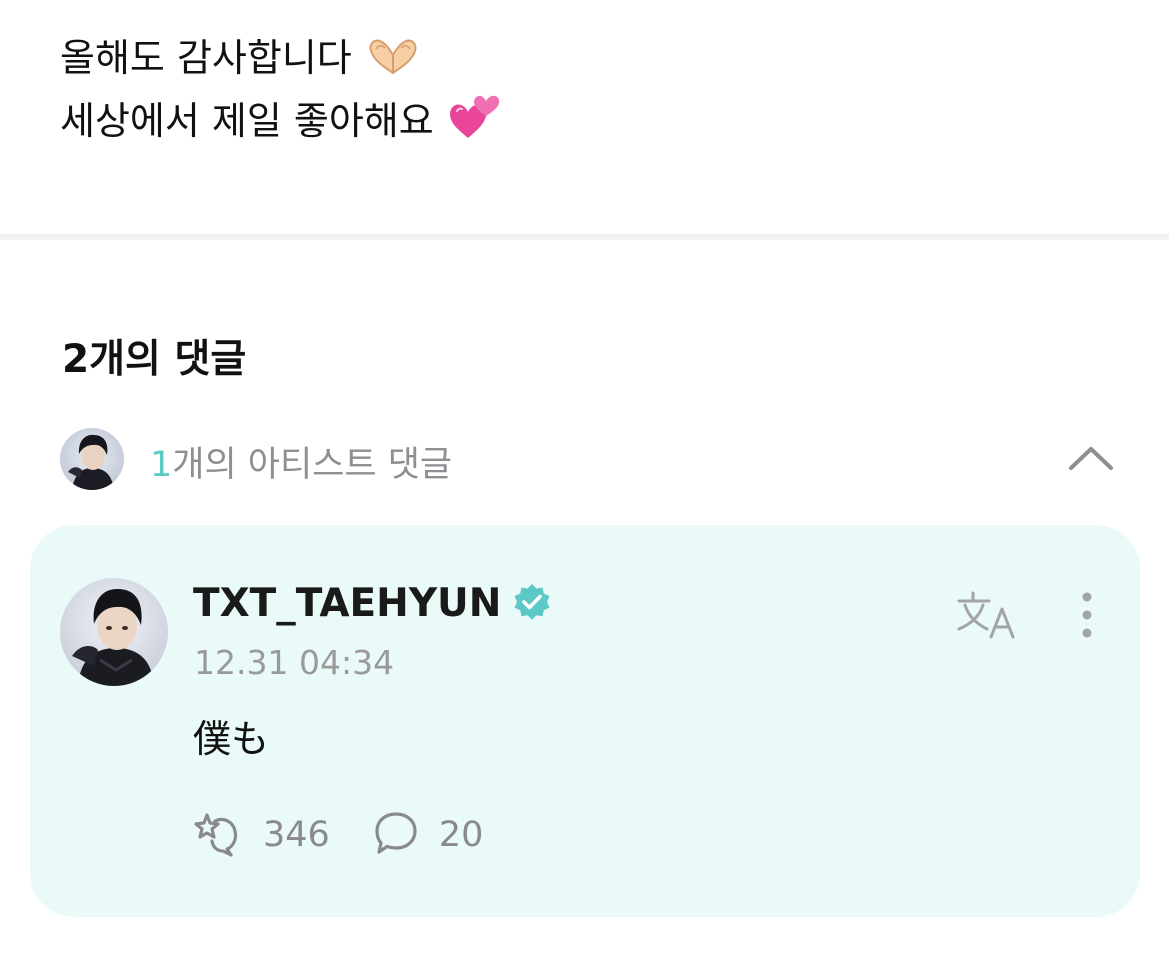 Image resolution: width=1169 pixels, height=960 pixels. Describe the element at coordinates (461, 835) in the screenshot. I see `reply-count: 20` at that location.